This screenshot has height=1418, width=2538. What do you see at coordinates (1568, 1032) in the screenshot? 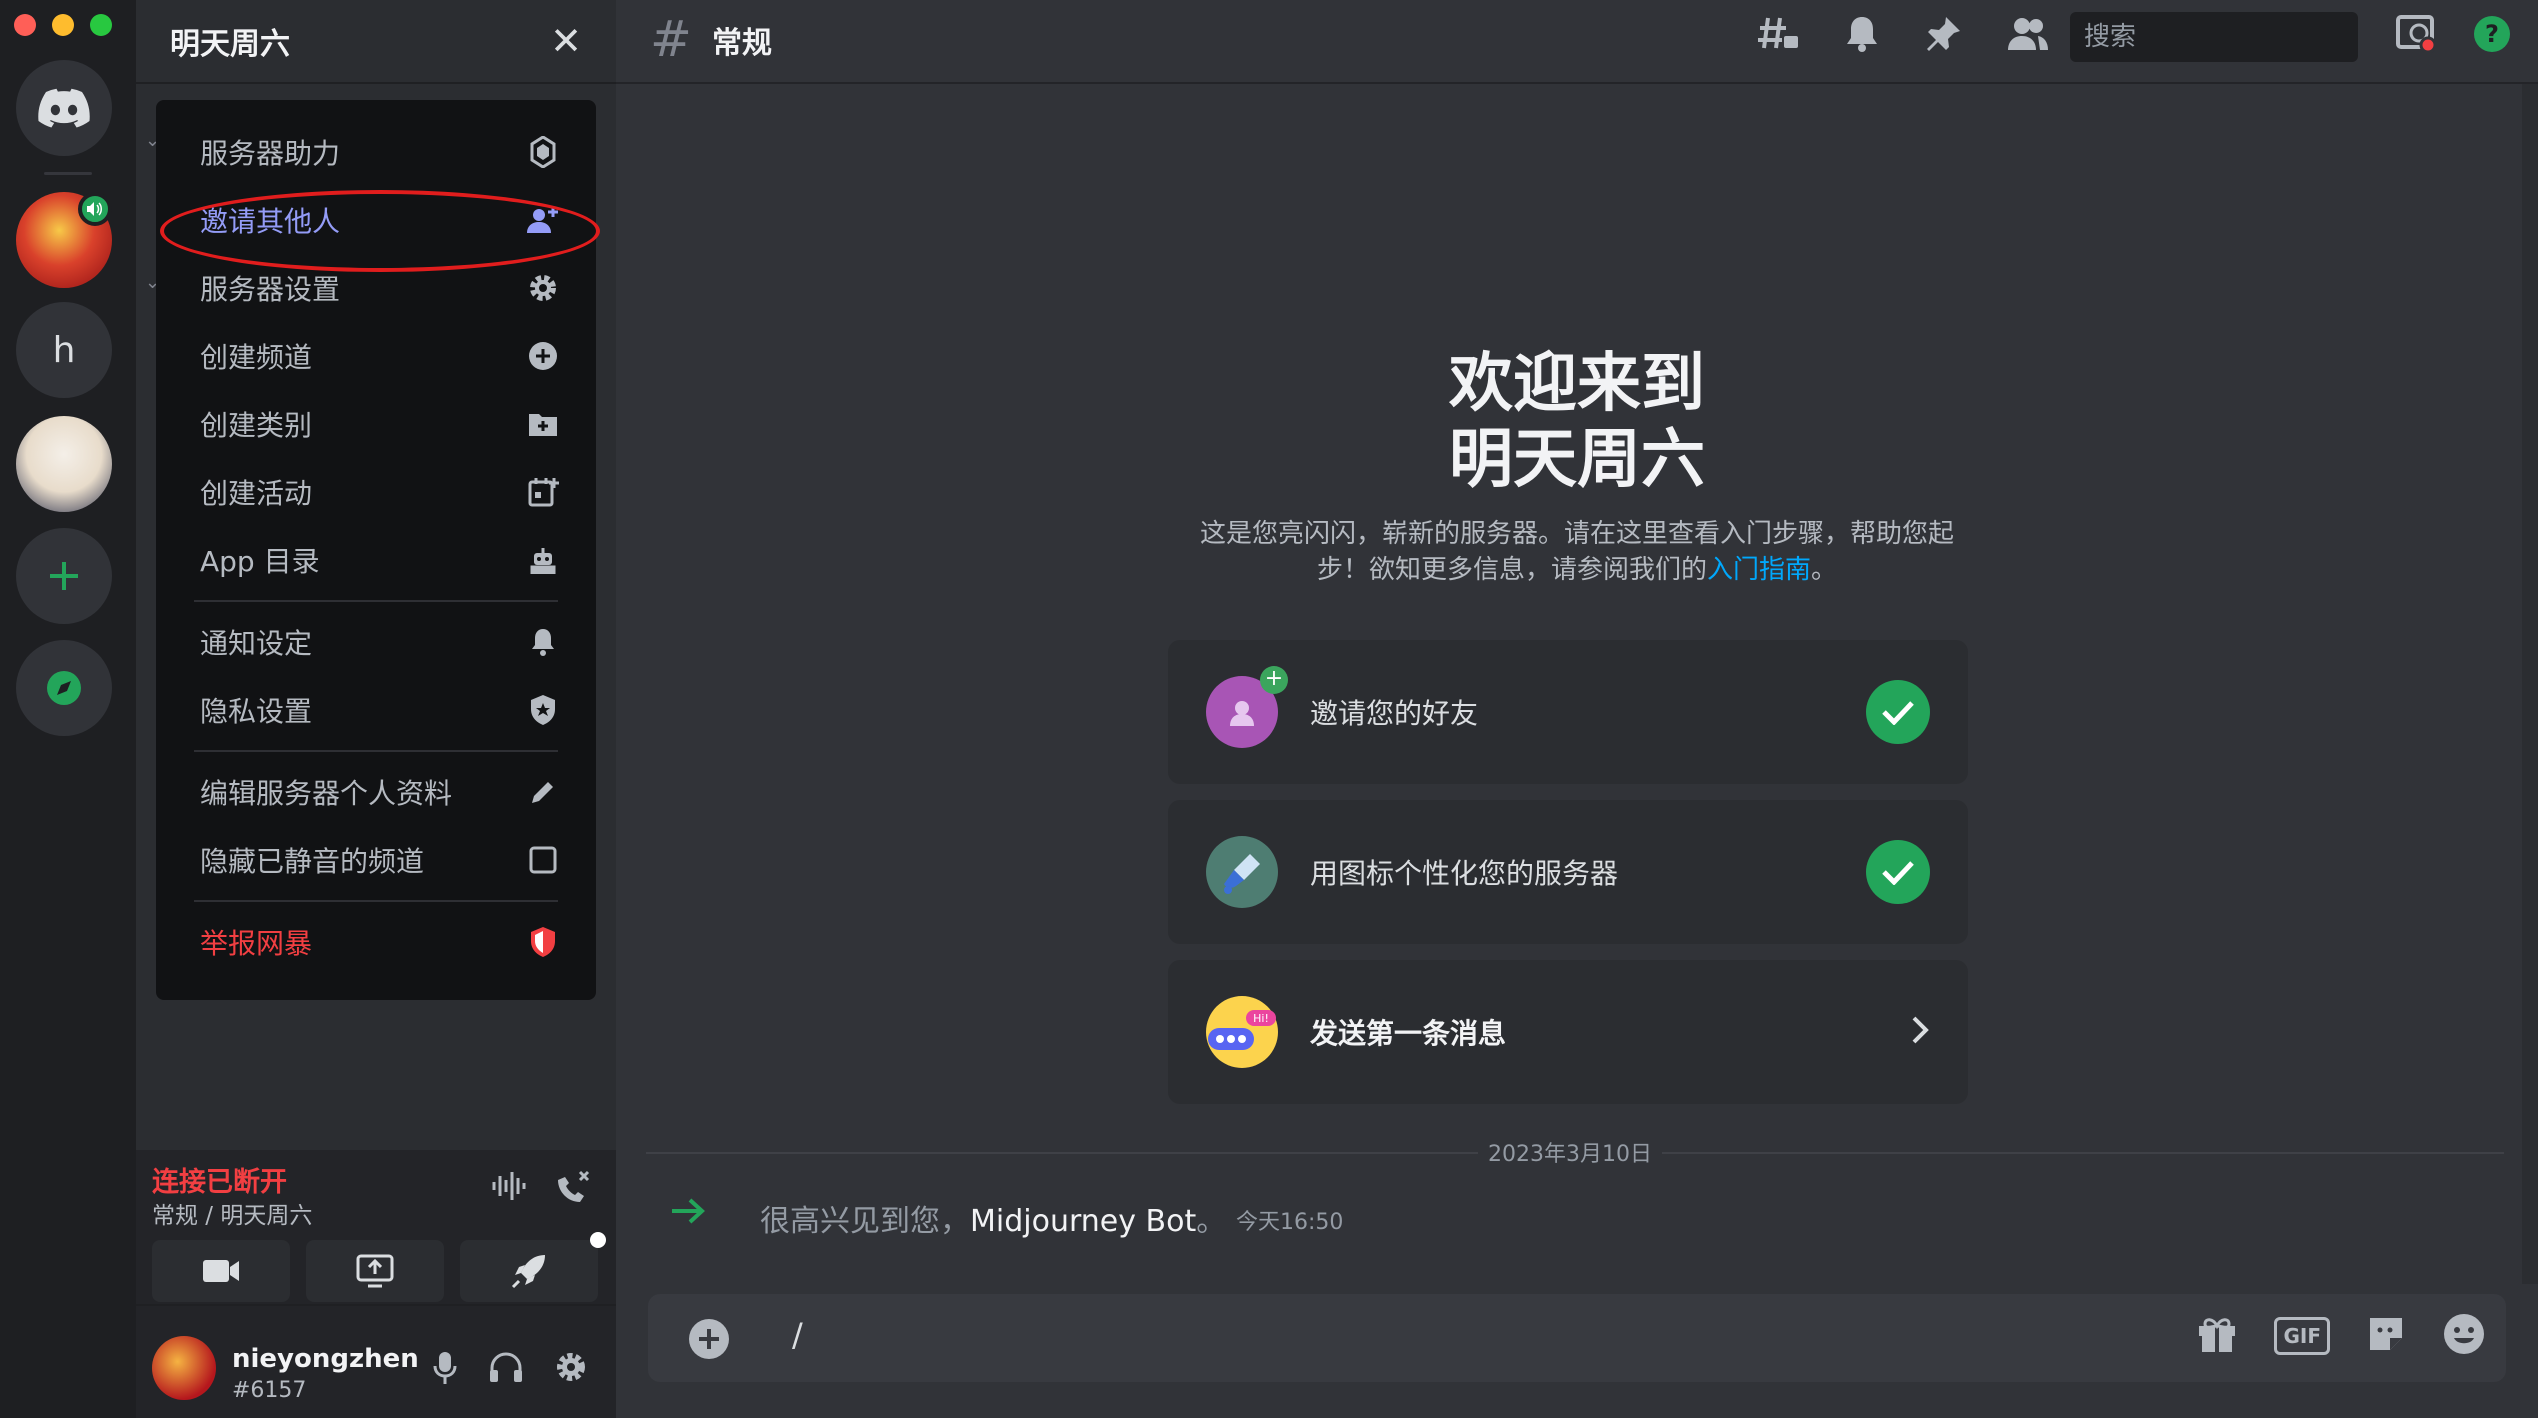
I see `checklist-card-send-first-message: Hi! 发送第一条消息` at bounding box center [1568, 1032].